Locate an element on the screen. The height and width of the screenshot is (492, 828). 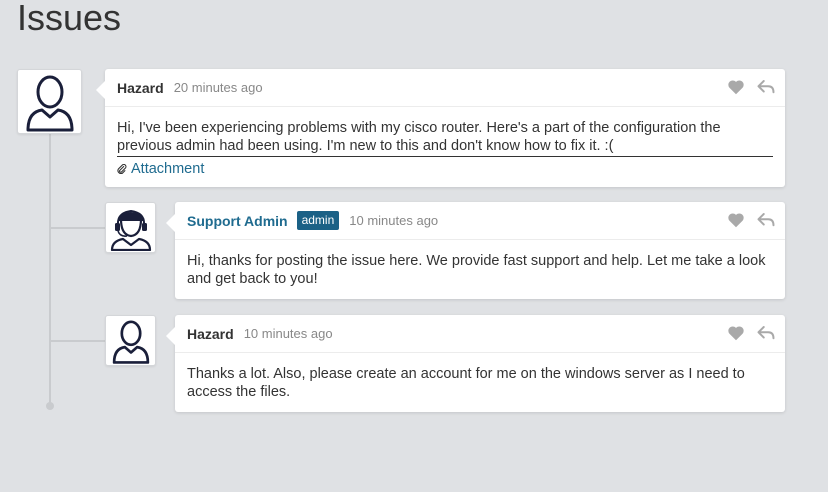
paperclip-icon is located at coordinates (122, 169).